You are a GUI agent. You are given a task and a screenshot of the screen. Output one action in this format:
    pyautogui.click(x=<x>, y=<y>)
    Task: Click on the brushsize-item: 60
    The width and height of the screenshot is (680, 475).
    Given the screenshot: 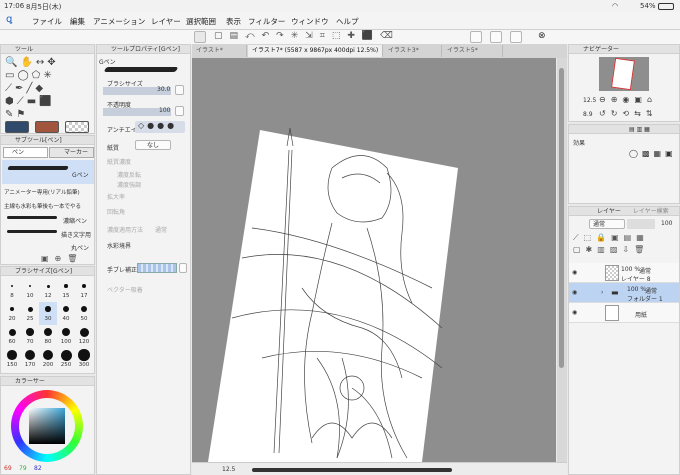 What is the action you would take?
    pyautogui.click(x=12, y=336)
    